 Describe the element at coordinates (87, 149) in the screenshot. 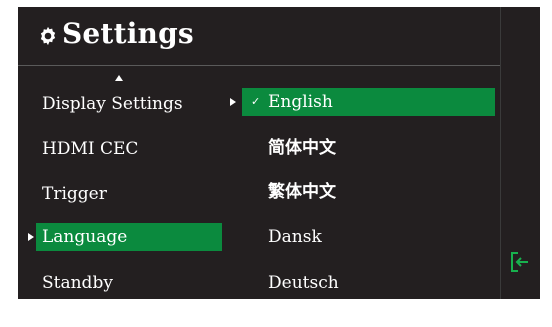

I see `menu-item-hdmi-cec: HDMI CEC` at that location.